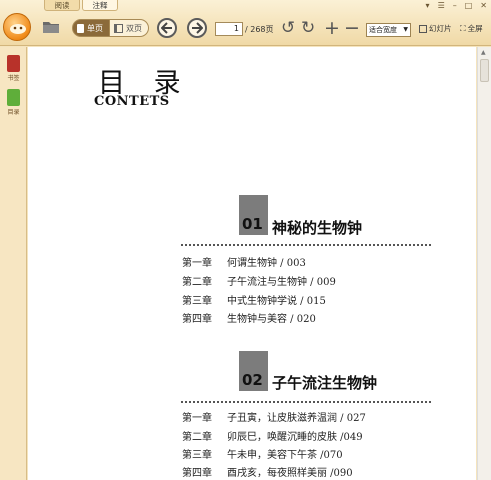 This screenshot has height=480, width=491. Describe the element at coordinates (295, 437) in the screenshot. I see `chapter-title: 卯辰巳，唤醒沉睡的皮肤 /049` at that location.